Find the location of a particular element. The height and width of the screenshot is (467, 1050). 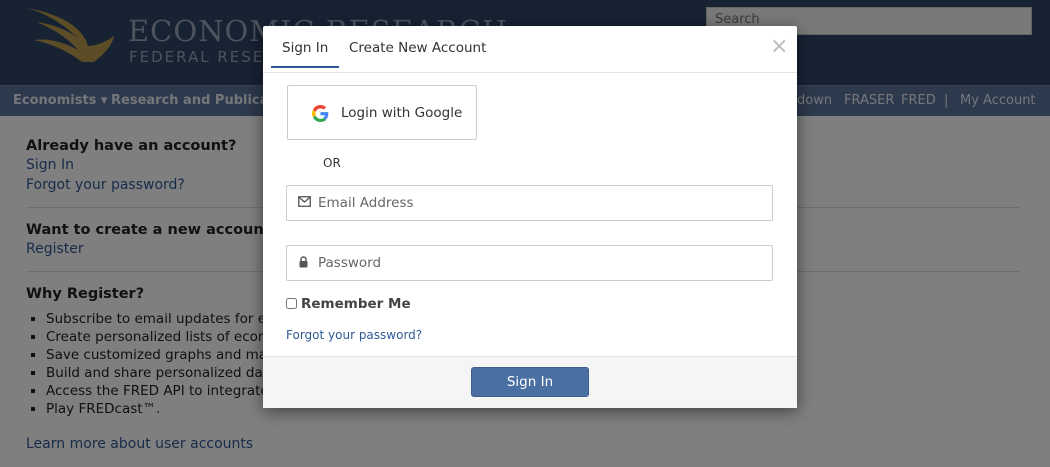

email-input is located at coordinates (538, 203).